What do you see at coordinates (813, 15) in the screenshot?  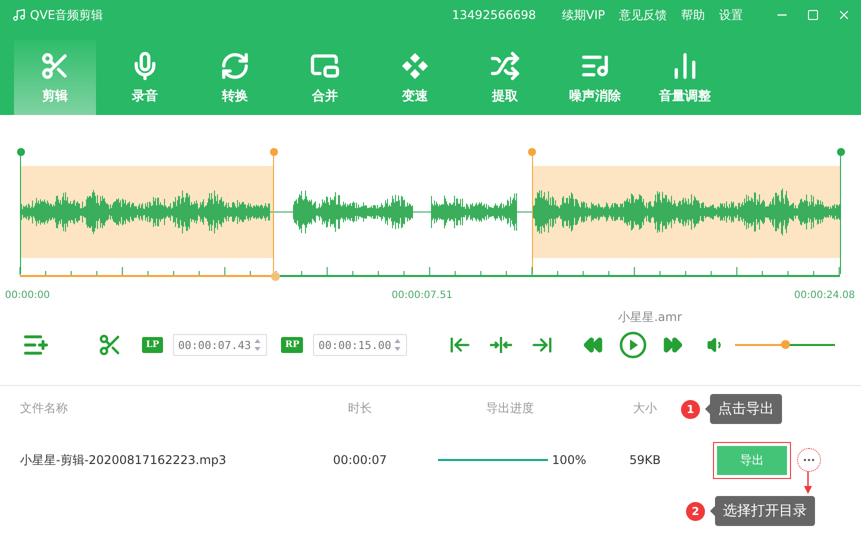 I see `maximize-icon` at bounding box center [813, 15].